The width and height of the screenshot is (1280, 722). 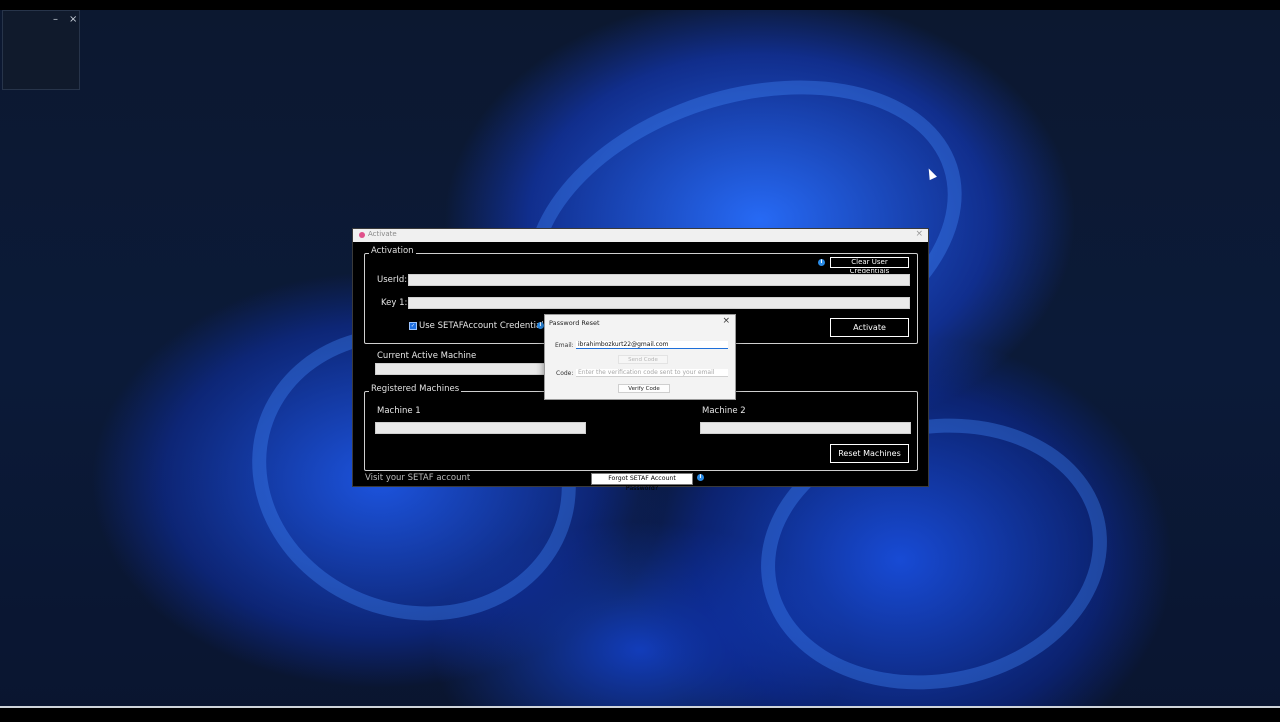 I want to click on minimize-icon: –, so click(x=55, y=19).